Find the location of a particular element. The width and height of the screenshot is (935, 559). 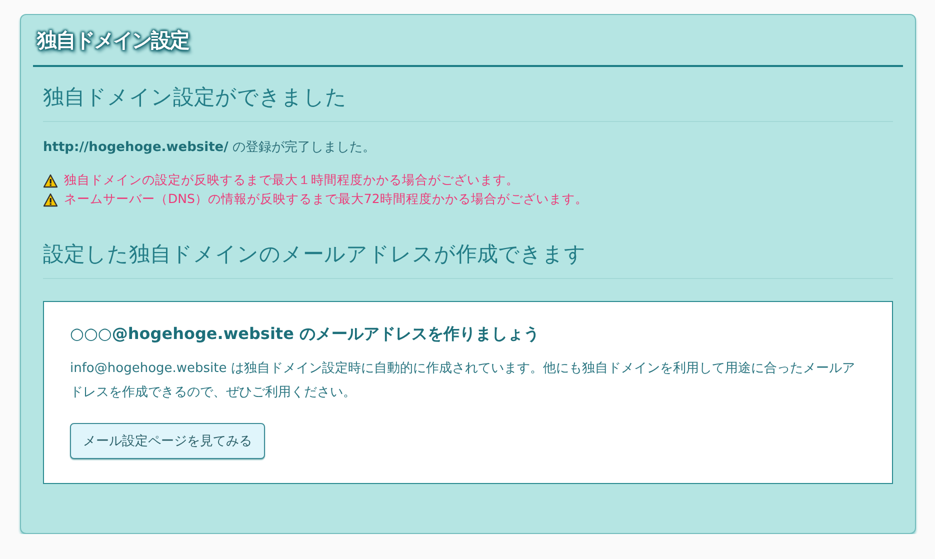

warning-text: 独自ドメインの設定が反映するまで最大１時間程度かかる場合がございます。 is located at coordinates (291, 180).